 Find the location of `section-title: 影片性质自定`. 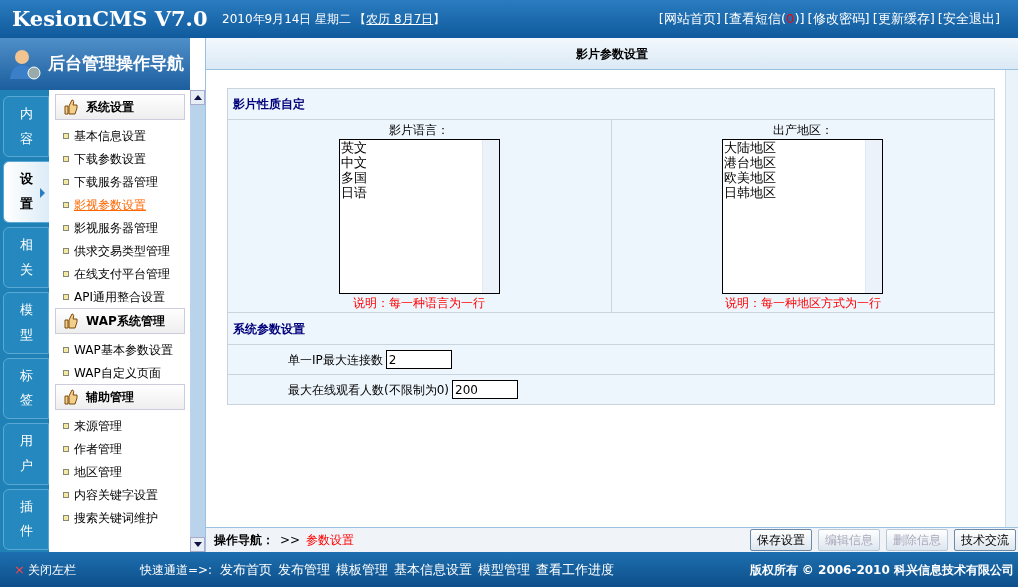

section-title: 影片性质自定 is located at coordinates (269, 104).